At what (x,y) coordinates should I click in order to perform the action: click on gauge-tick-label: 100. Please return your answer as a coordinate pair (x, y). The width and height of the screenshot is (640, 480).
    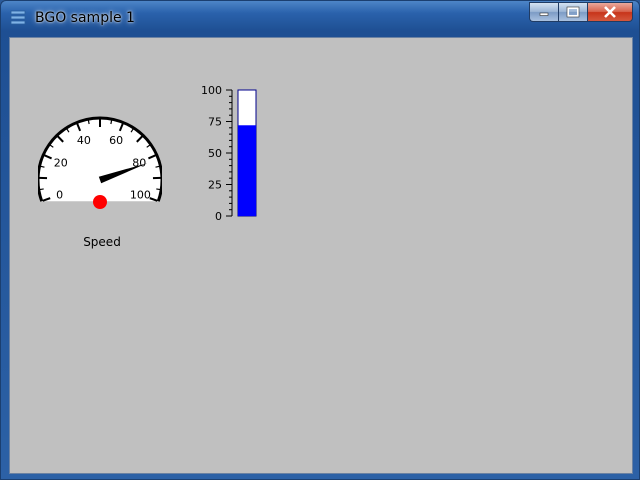
    Looking at the image, I should click on (140, 195).